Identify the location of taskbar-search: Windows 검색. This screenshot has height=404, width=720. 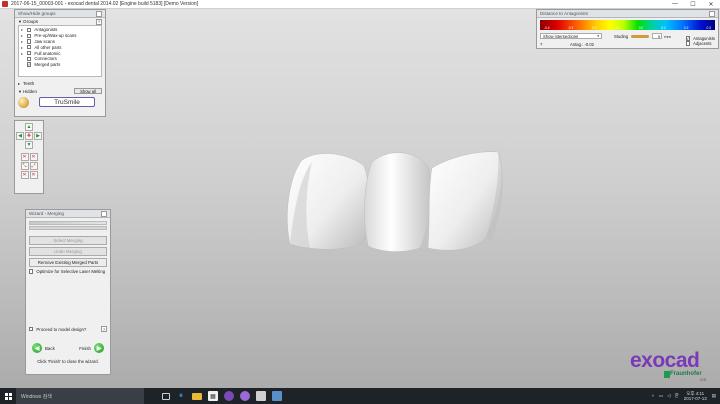
(80, 396).